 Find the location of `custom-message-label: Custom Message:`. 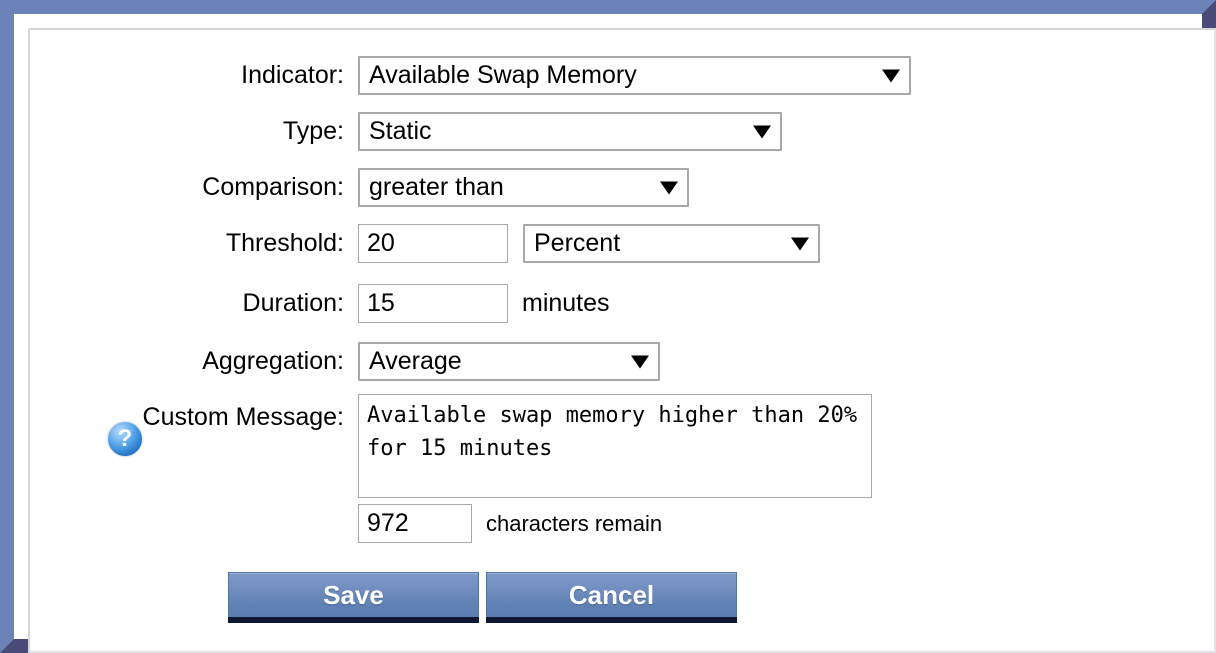

custom-message-label: Custom Message: is located at coordinates (243, 417).